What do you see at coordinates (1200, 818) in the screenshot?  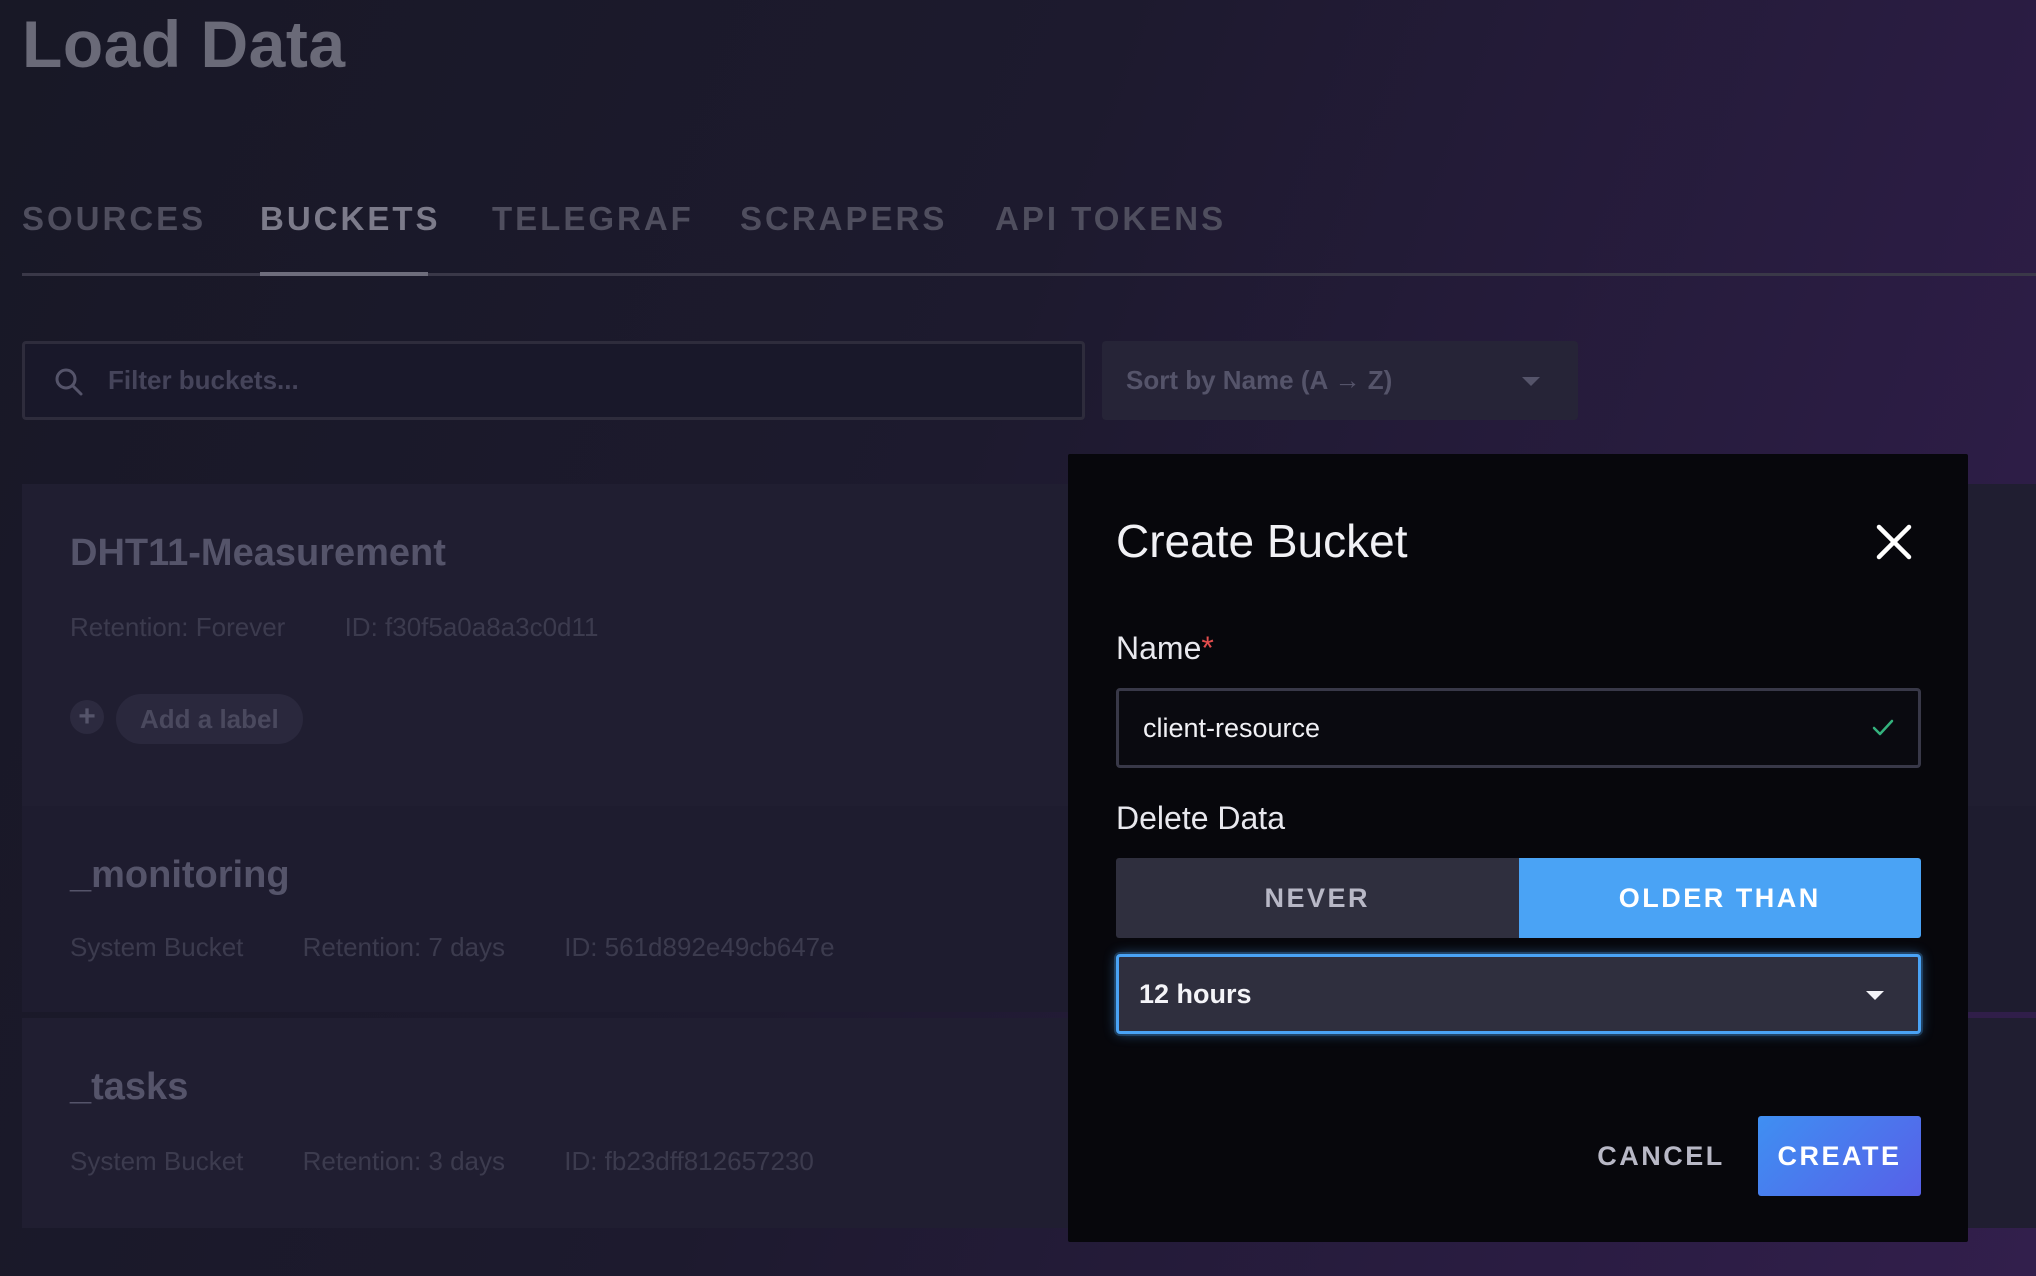 I see `delete-data-label: Delete Data` at bounding box center [1200, 818].